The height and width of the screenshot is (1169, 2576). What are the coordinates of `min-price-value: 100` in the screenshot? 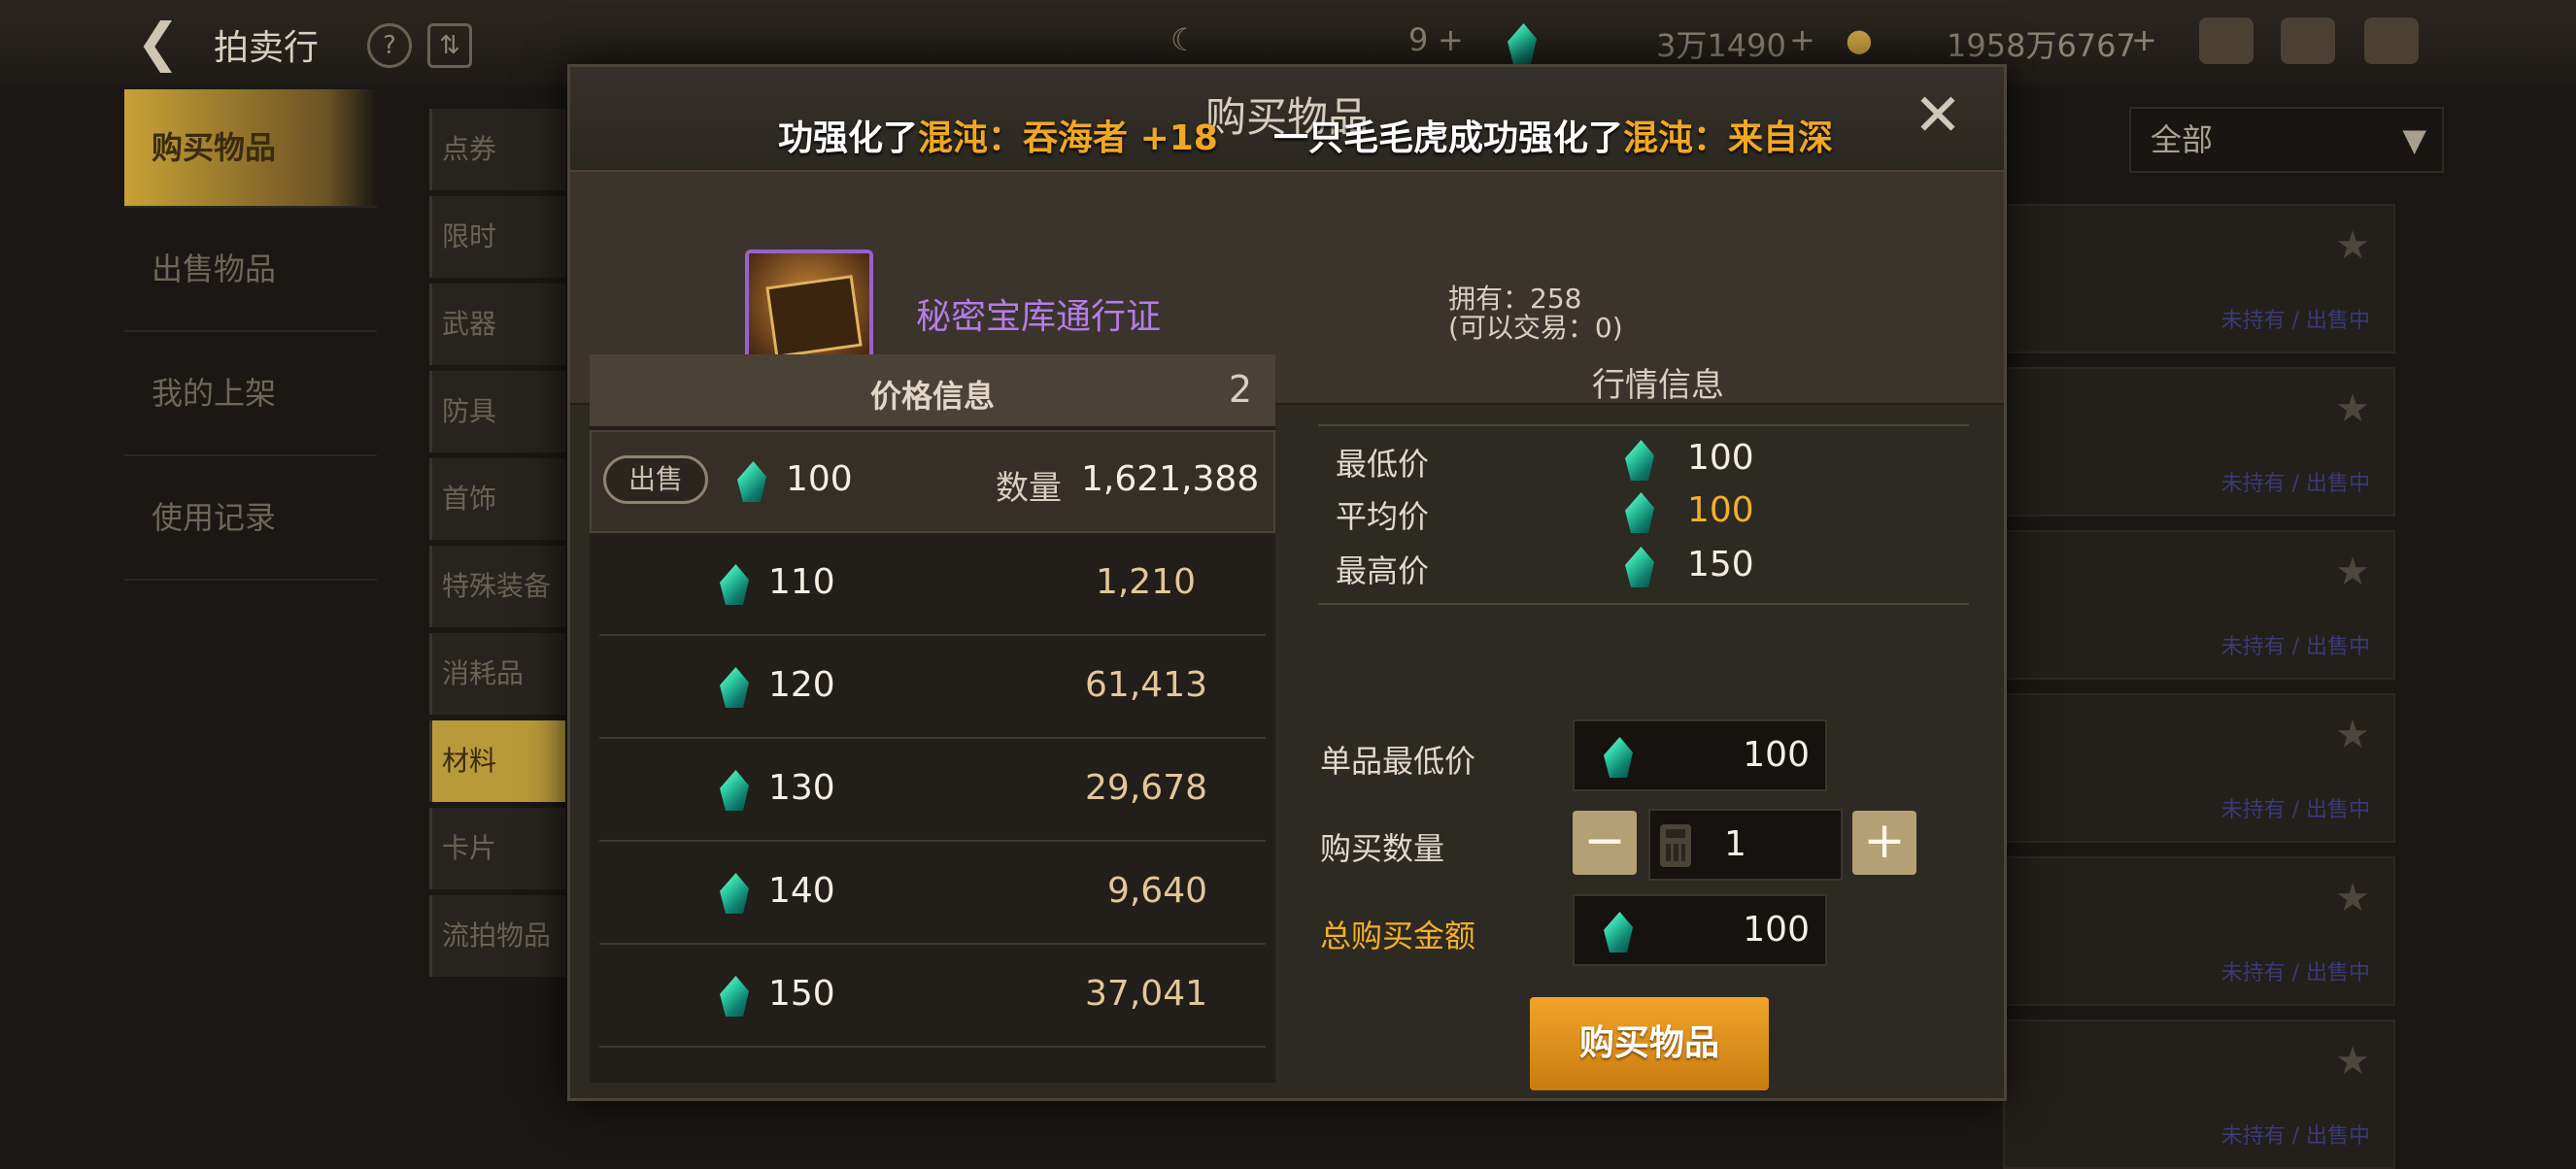 It's located at (1720, 458).